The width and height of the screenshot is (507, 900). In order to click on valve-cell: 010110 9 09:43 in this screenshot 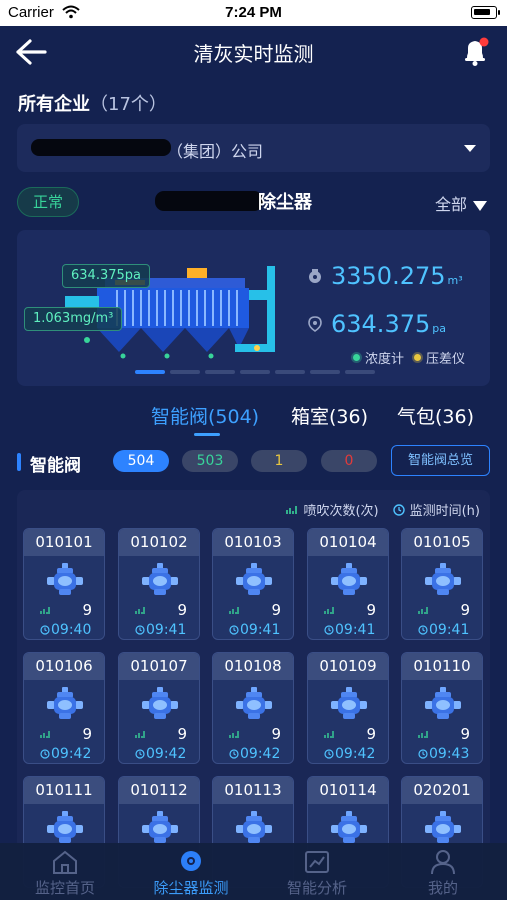, I will do `click(442, 708)`.